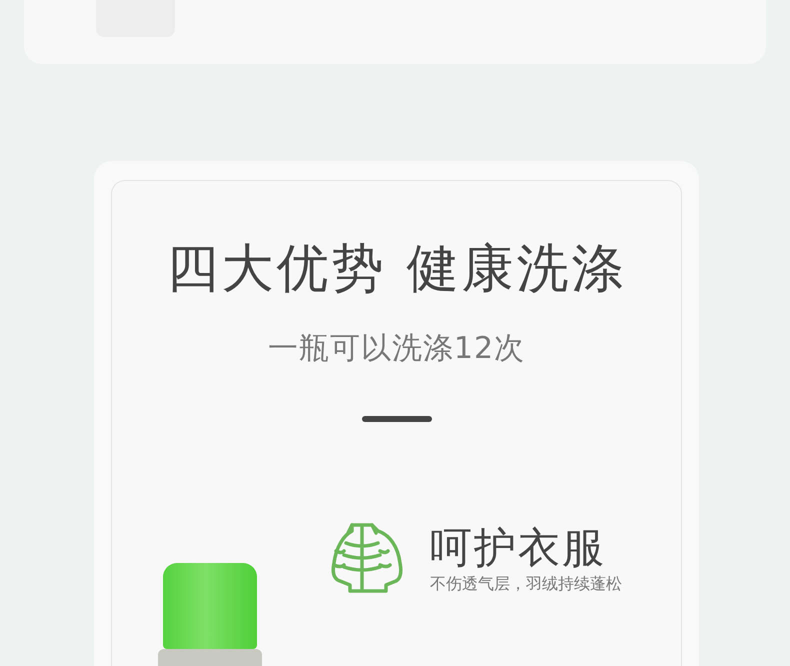 Image resolution: width=790 pixels, height=666 pixels. I want to click on section-heading: 四大优势 健康洗涤, so click(396, 269).